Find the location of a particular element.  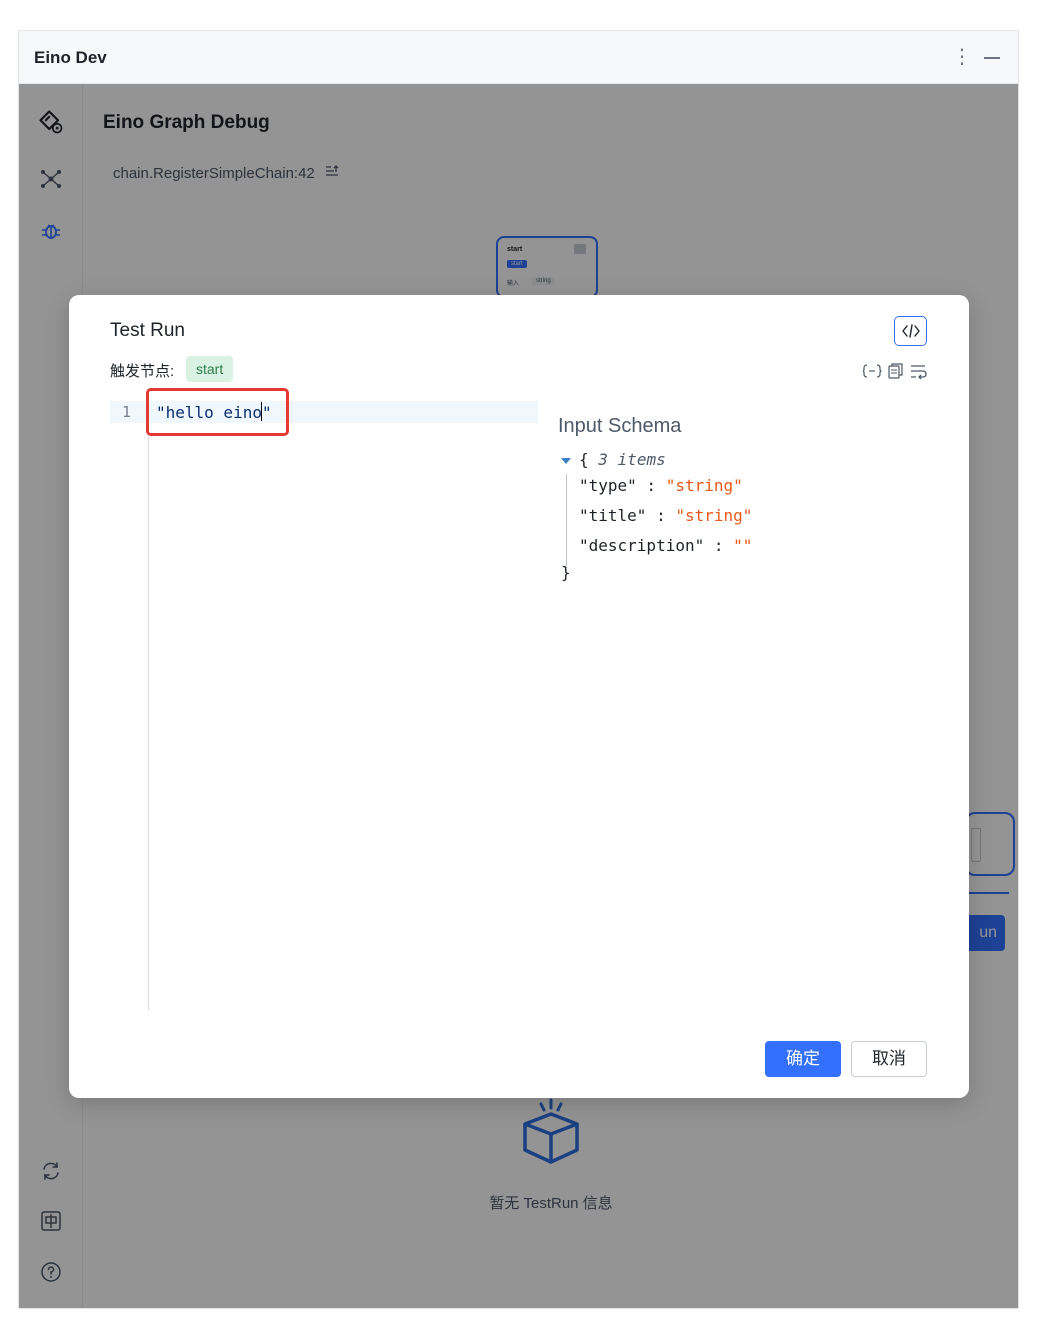

title-bar: Eino Dev ⋮ is located at coordinates (518, 57).